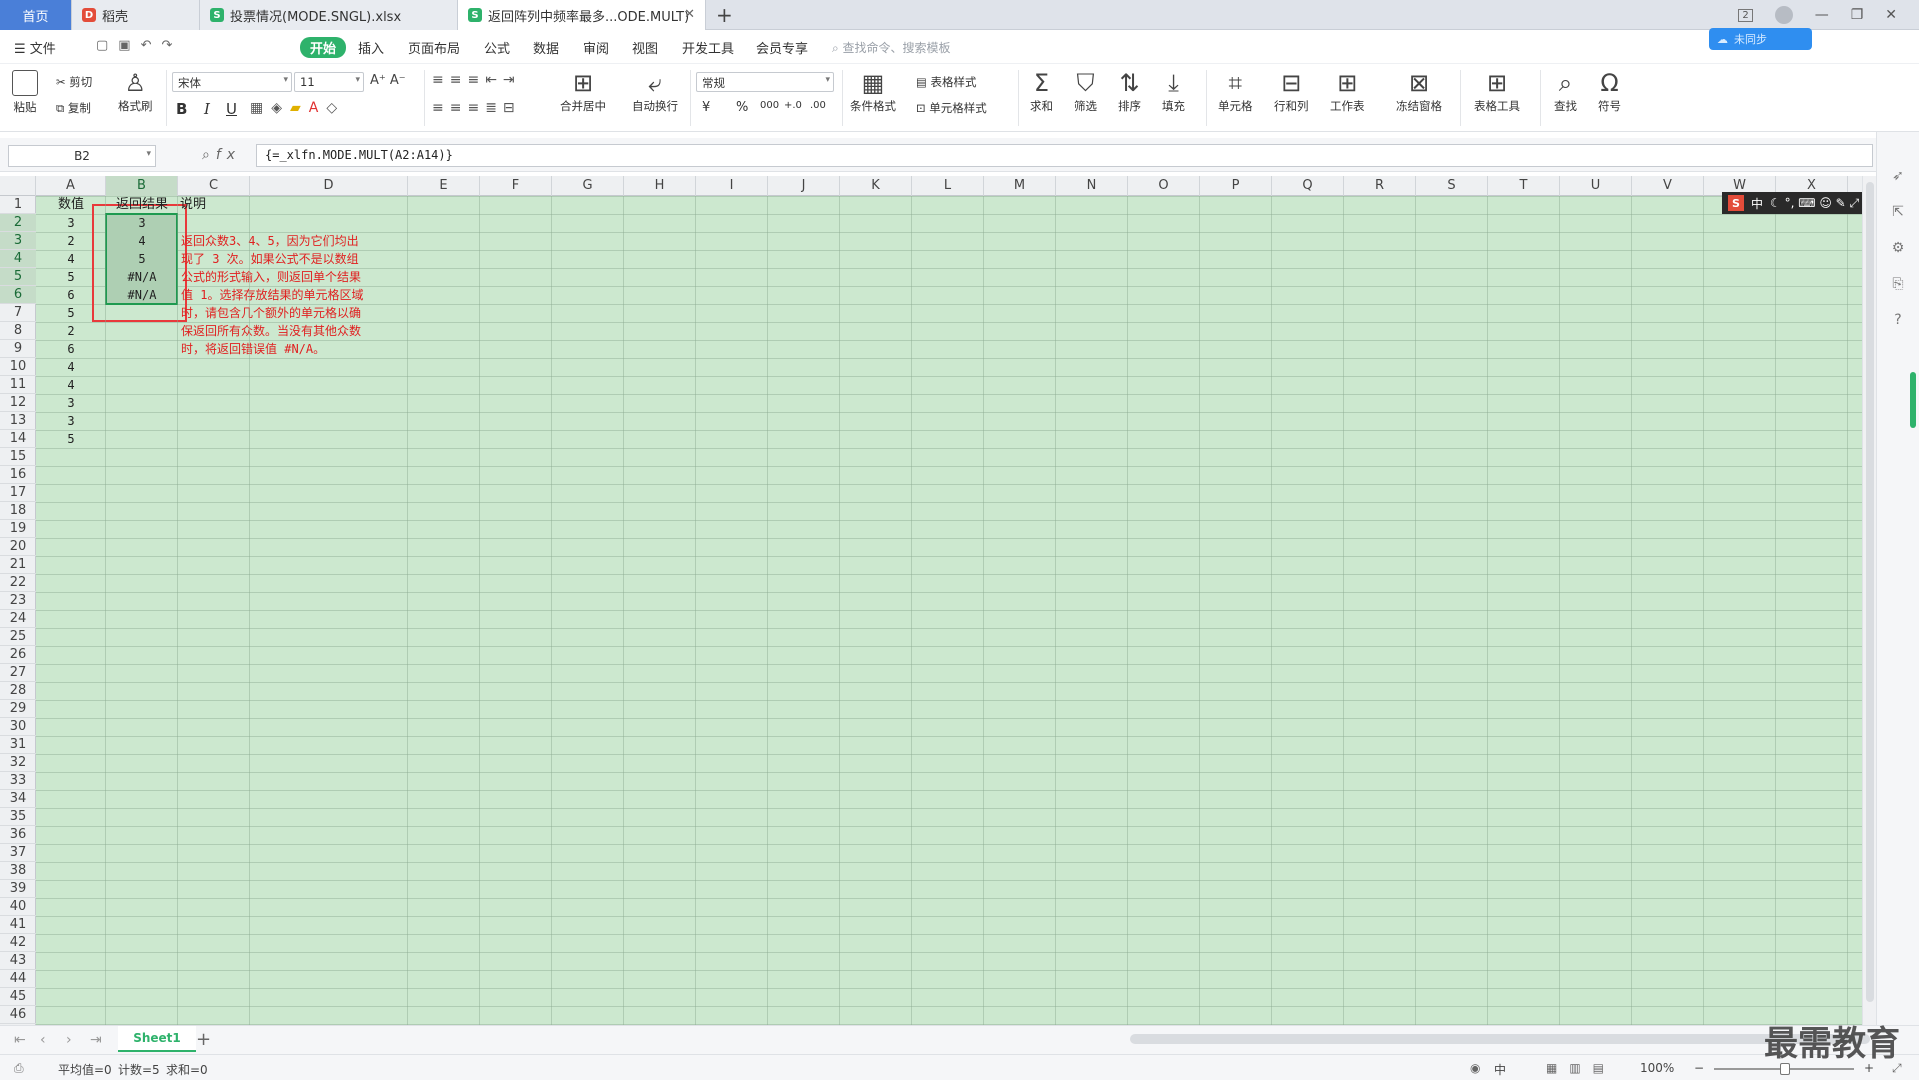 This screenshot has height=1080, width=1919. I want to click on format-painter-button: ♙ 格式刷, so click(135, 92).